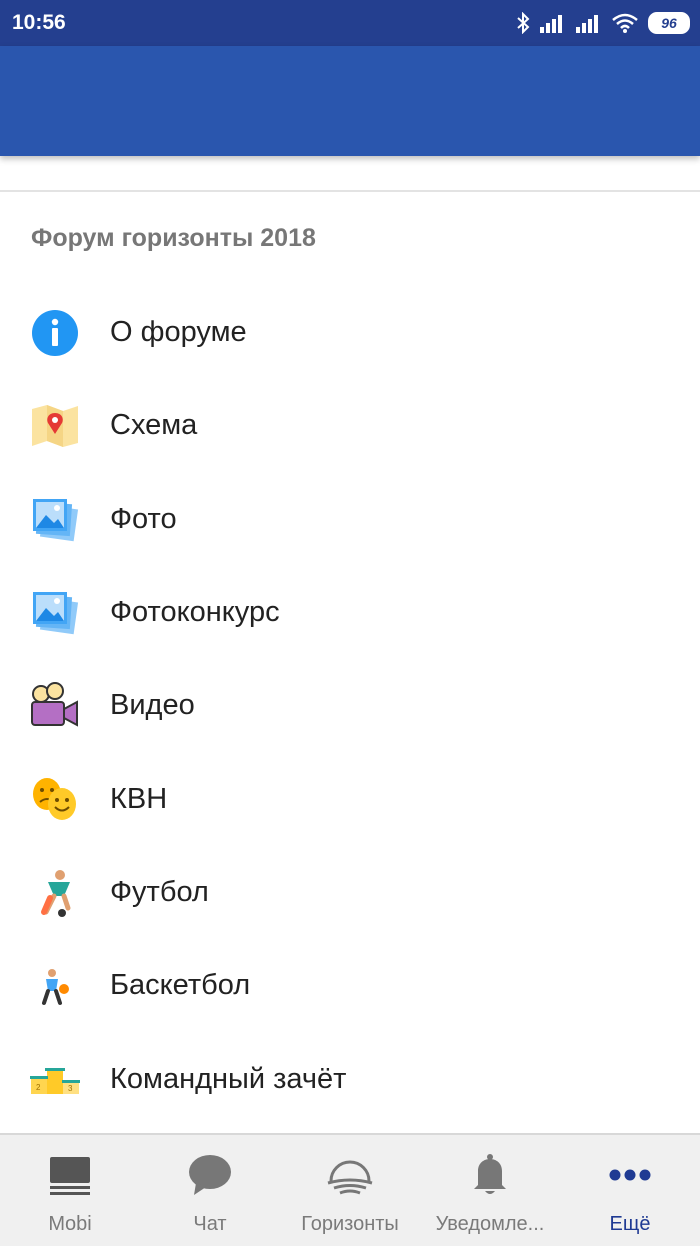  Describe the element at coordinates (180, 985) in the screenshot. I see `menu-item-label: Баскетбол` at that location.